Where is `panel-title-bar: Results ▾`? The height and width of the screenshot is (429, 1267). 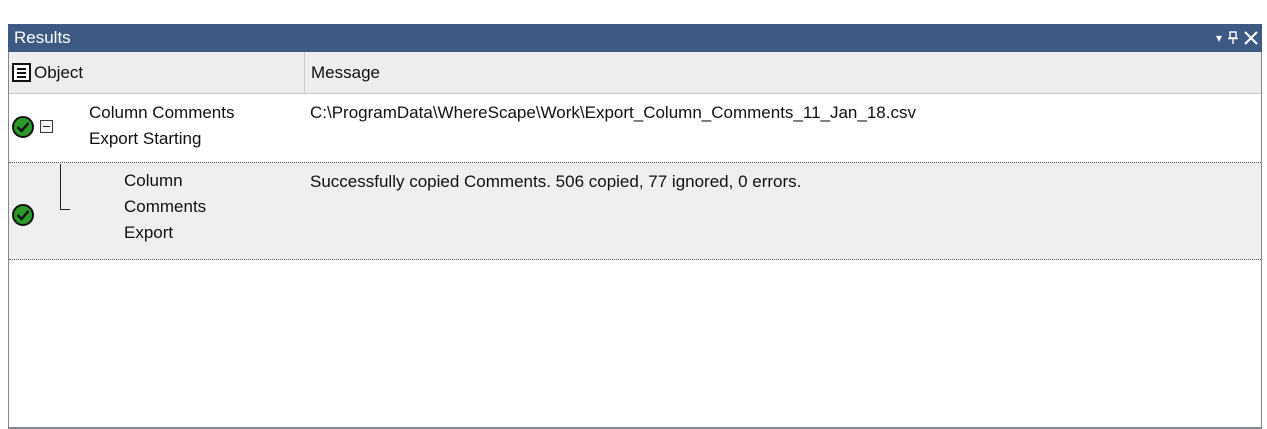
panel-title-bar: Results ▾ is located at coordinates (635, 38).